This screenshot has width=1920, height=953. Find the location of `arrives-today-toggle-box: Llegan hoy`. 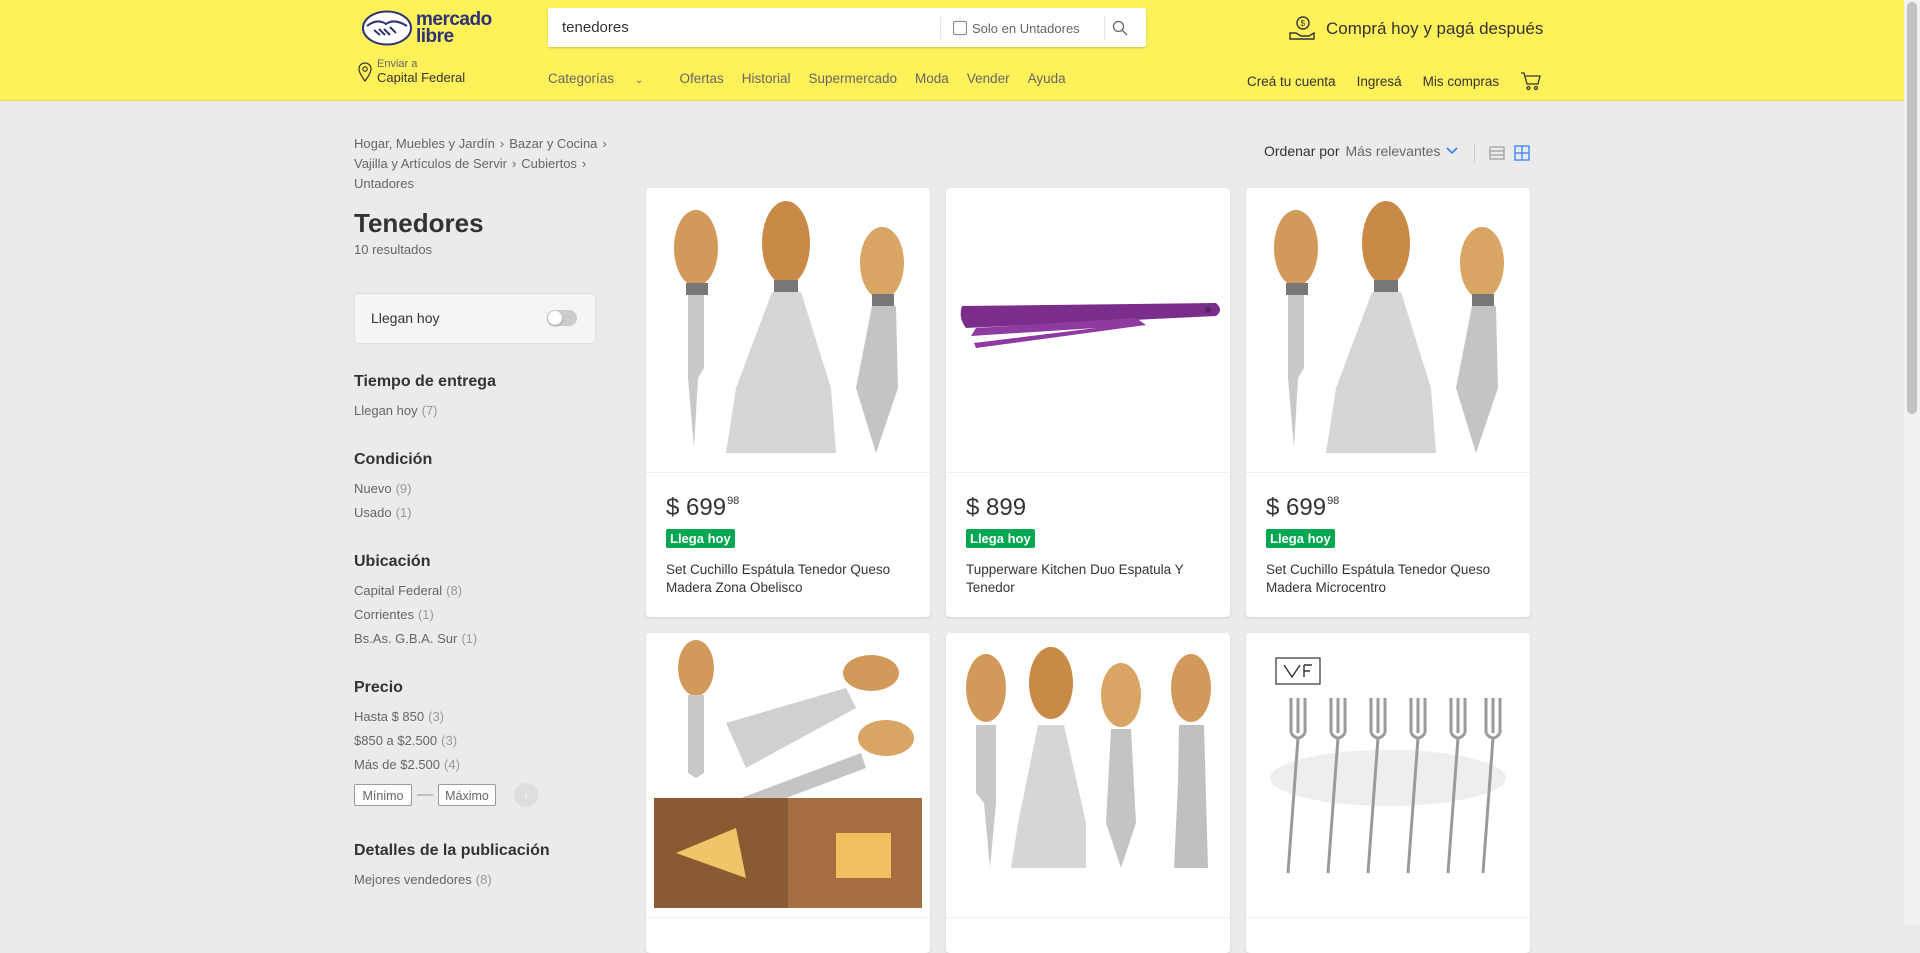

arrives-today-toggle-box: Llegan hoy is located at coordinates (475, 318).